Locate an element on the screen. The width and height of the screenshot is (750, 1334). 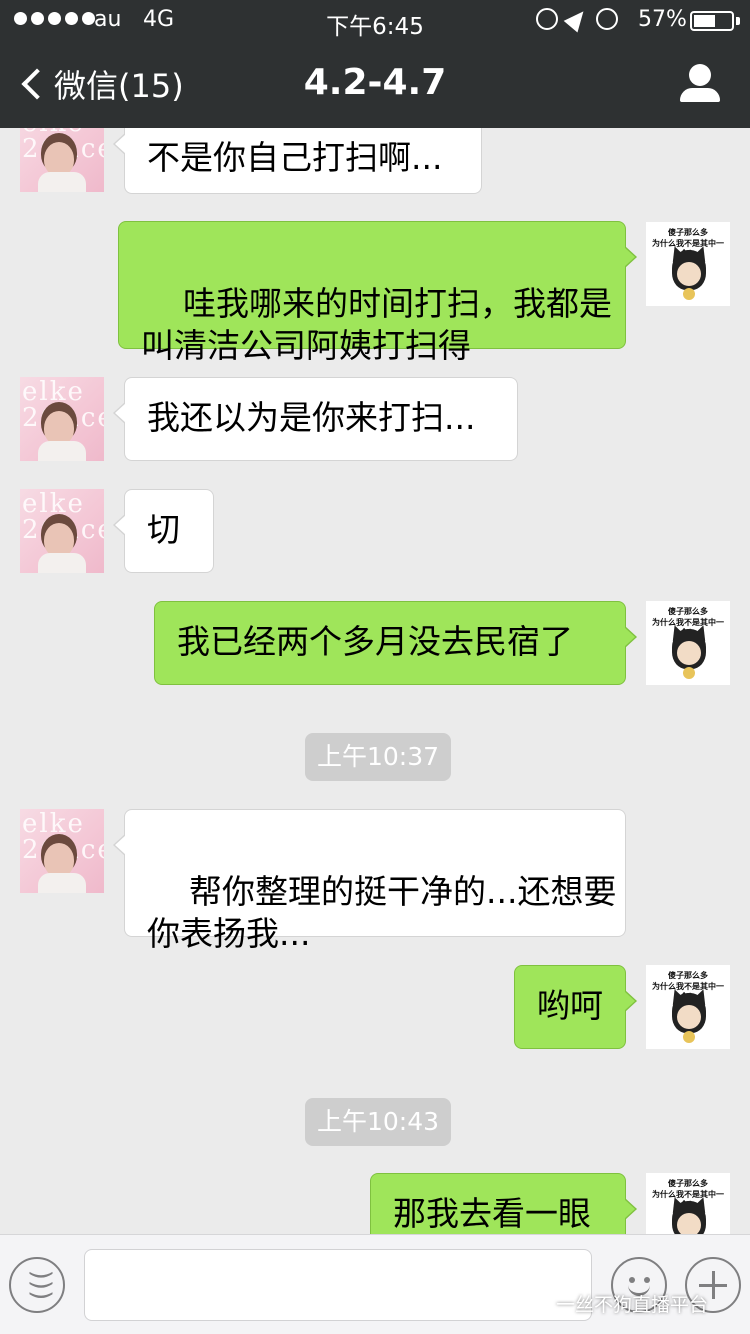
status-bar: au 4G 下午6:45 57% is located at coordinates (375, 20).